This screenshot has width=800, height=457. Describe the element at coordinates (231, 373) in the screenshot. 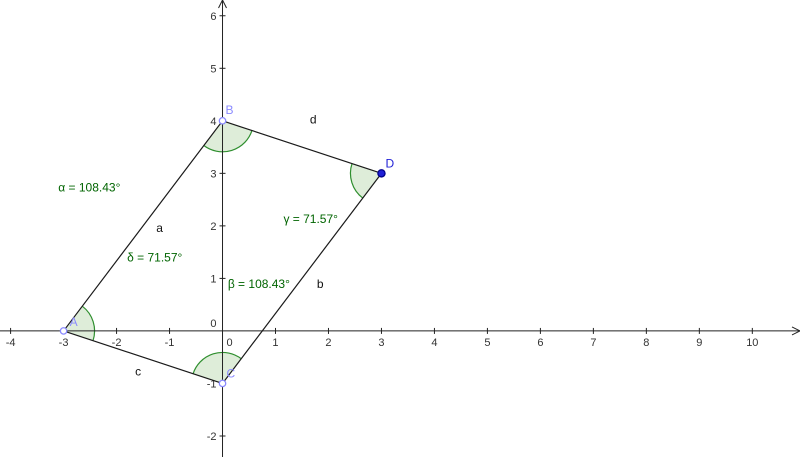

I see `point-label-c: C` at that location.